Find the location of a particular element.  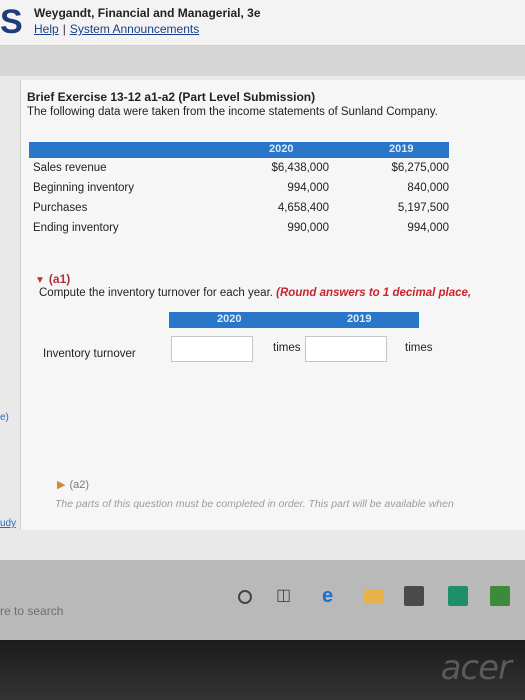

windows-taskbar: re to search ◫ e is located at coordinates (262, 600).